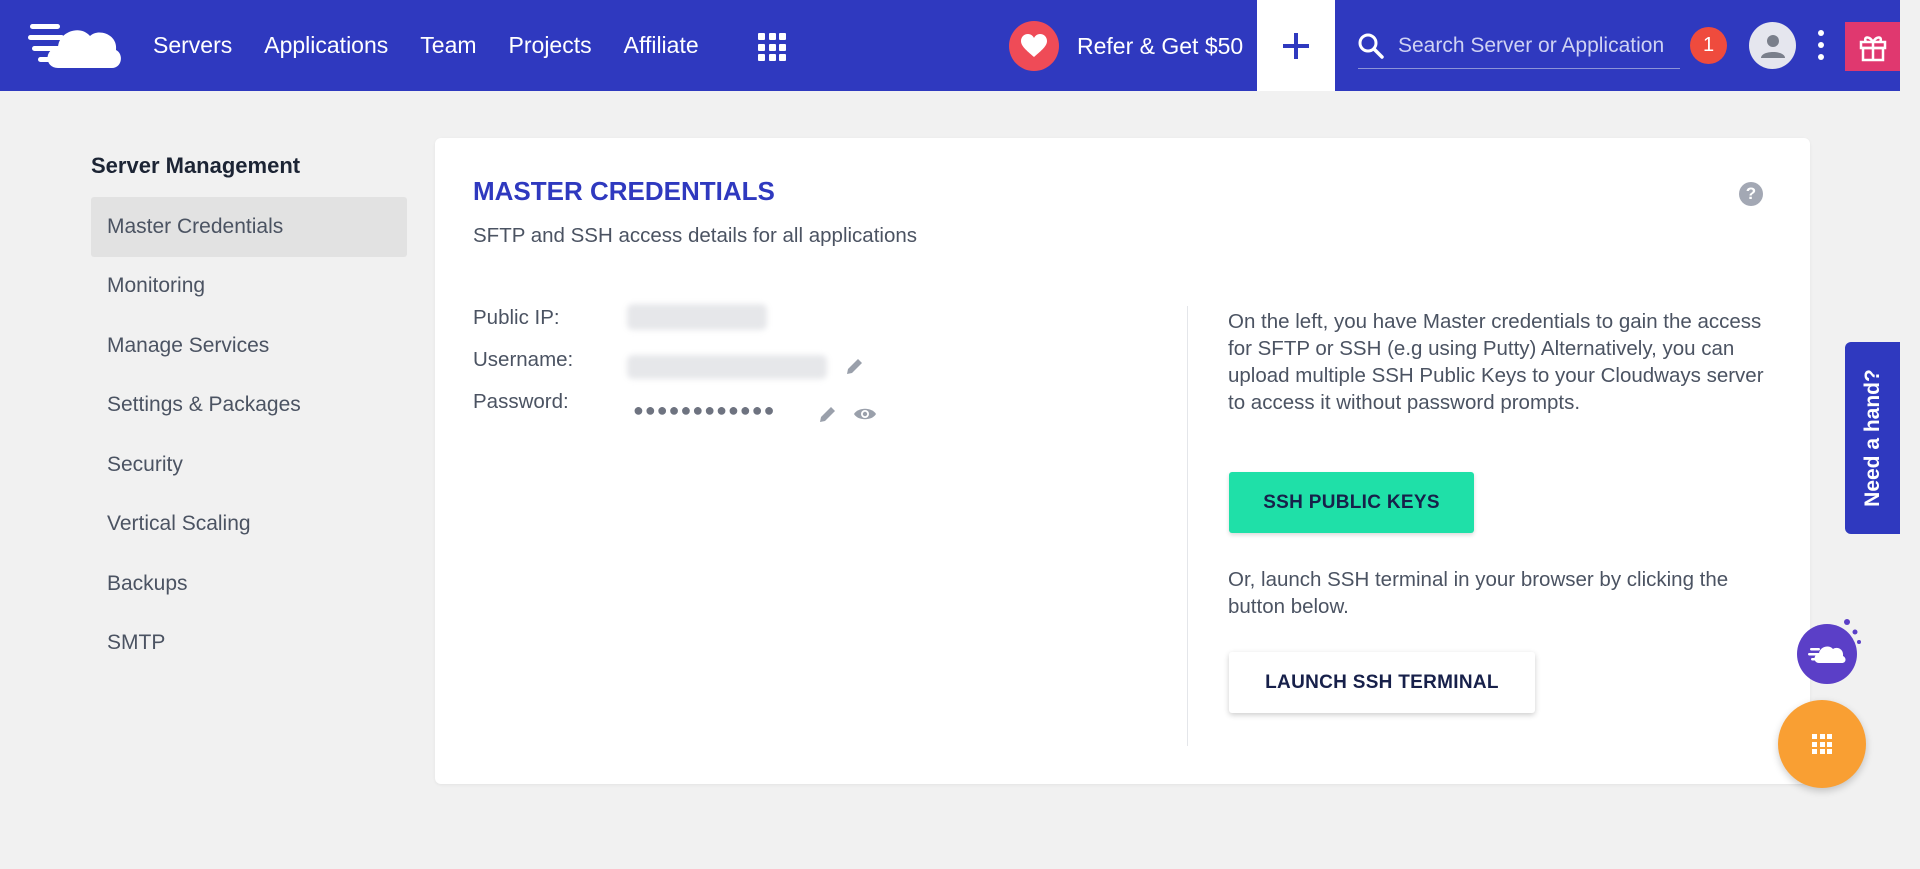 This screenshot has height=869, width=1920. I want to click on public-ip-value, so click(697, 317).